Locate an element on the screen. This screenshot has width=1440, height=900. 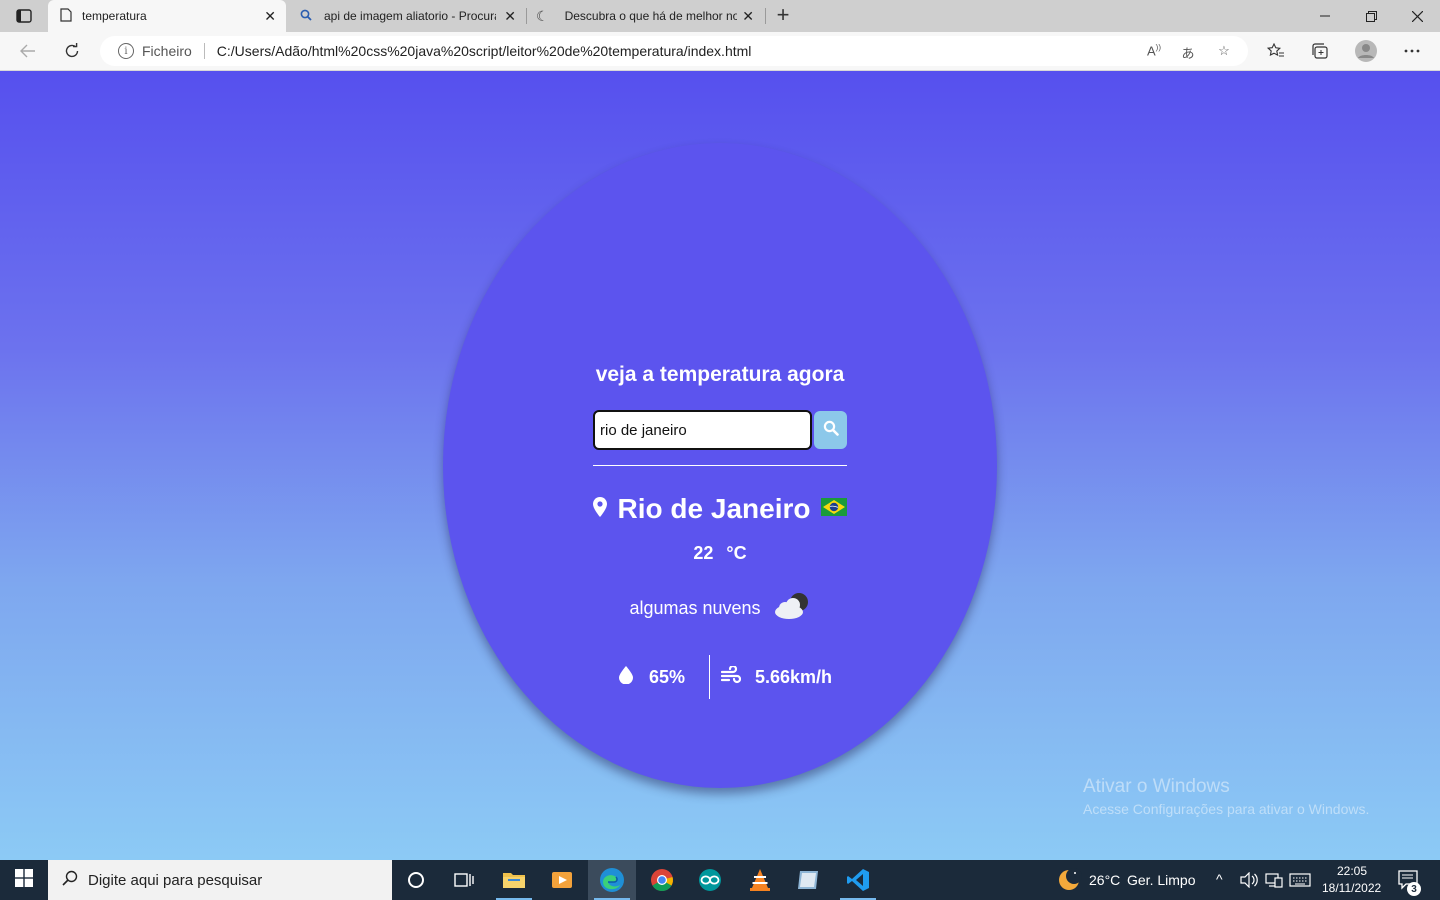
read-aloud-icon: A)) is located at coordinates (1154, 52).